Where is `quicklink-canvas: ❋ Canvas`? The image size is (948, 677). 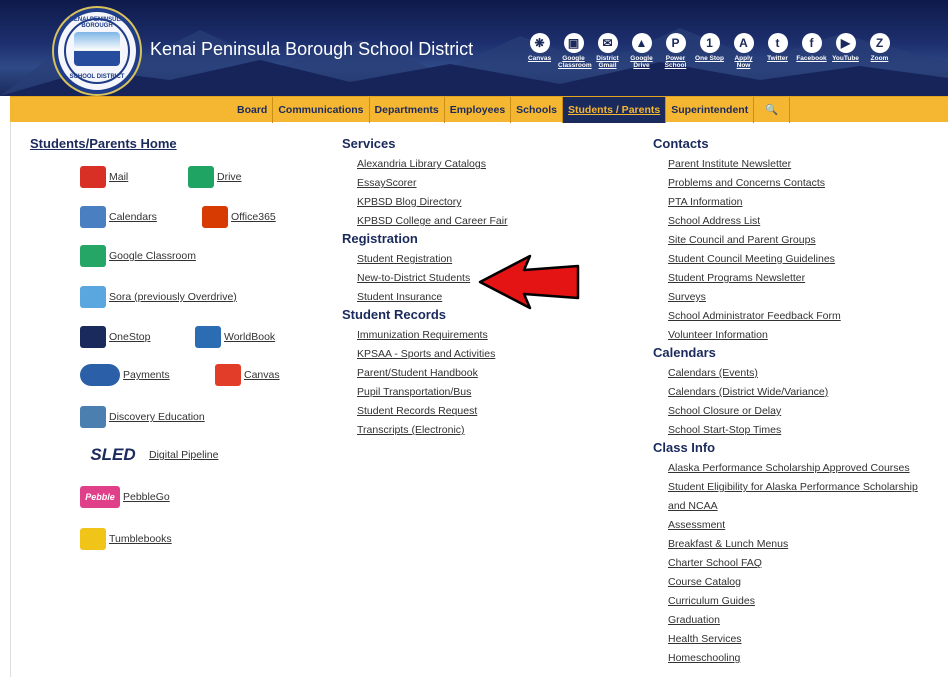
quicklink-canvas: ❋ Canvas is located at coordinates (539, 51).